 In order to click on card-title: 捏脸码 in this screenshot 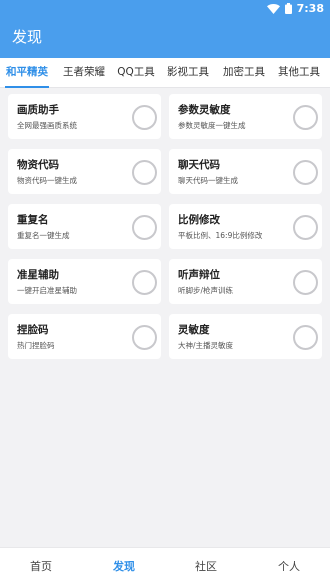, I will do `click(33, 330)`.